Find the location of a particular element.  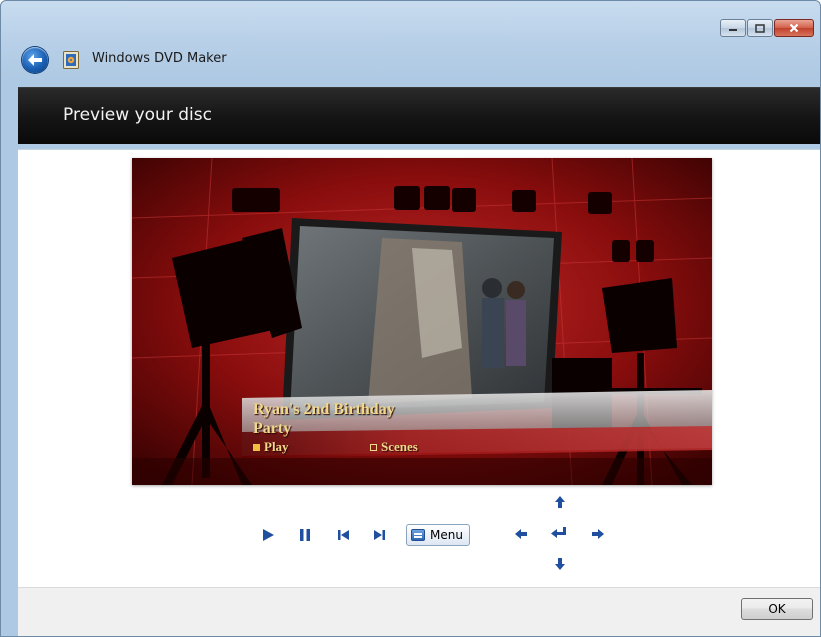

menu-item-play: Play is located at coordinates (271, 447).